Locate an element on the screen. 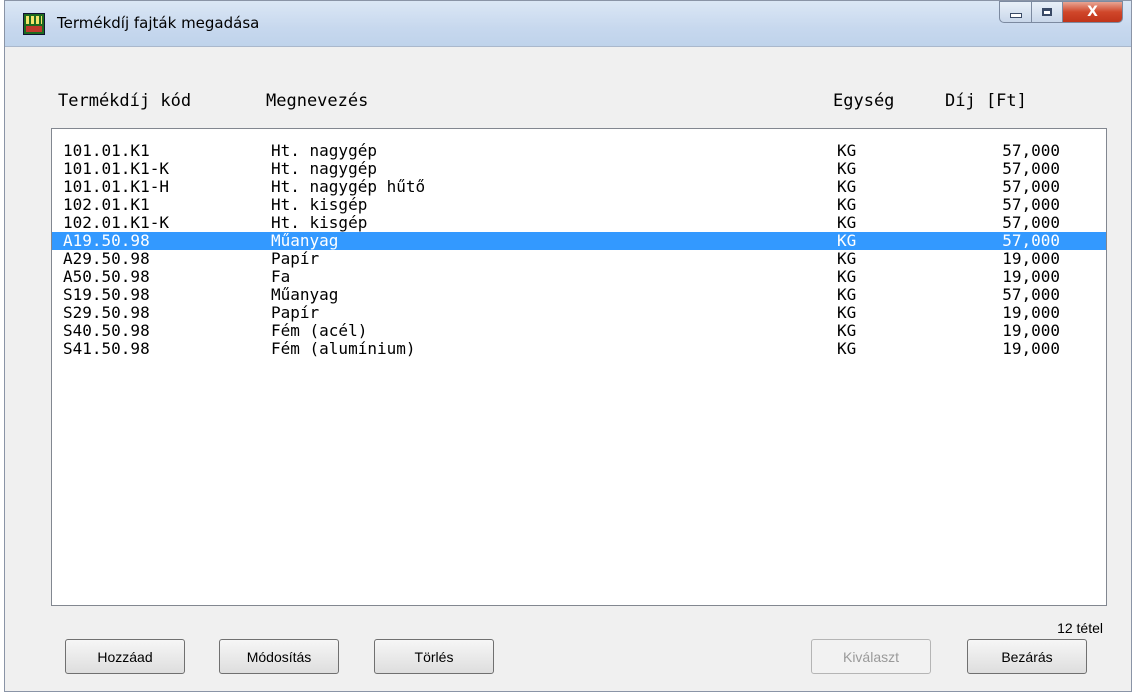  maximize-button is located at coordinates (1047, 12).